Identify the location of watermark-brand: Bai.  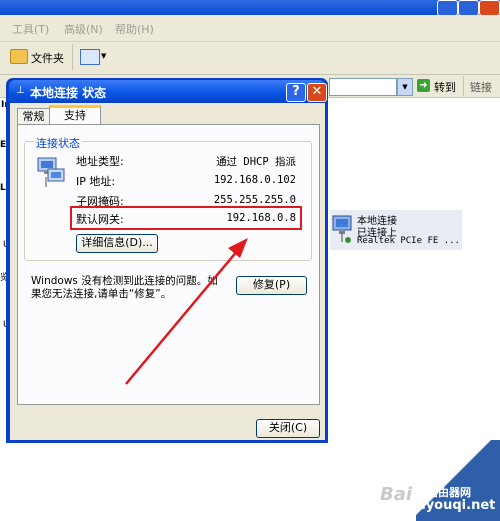
(396, 494).